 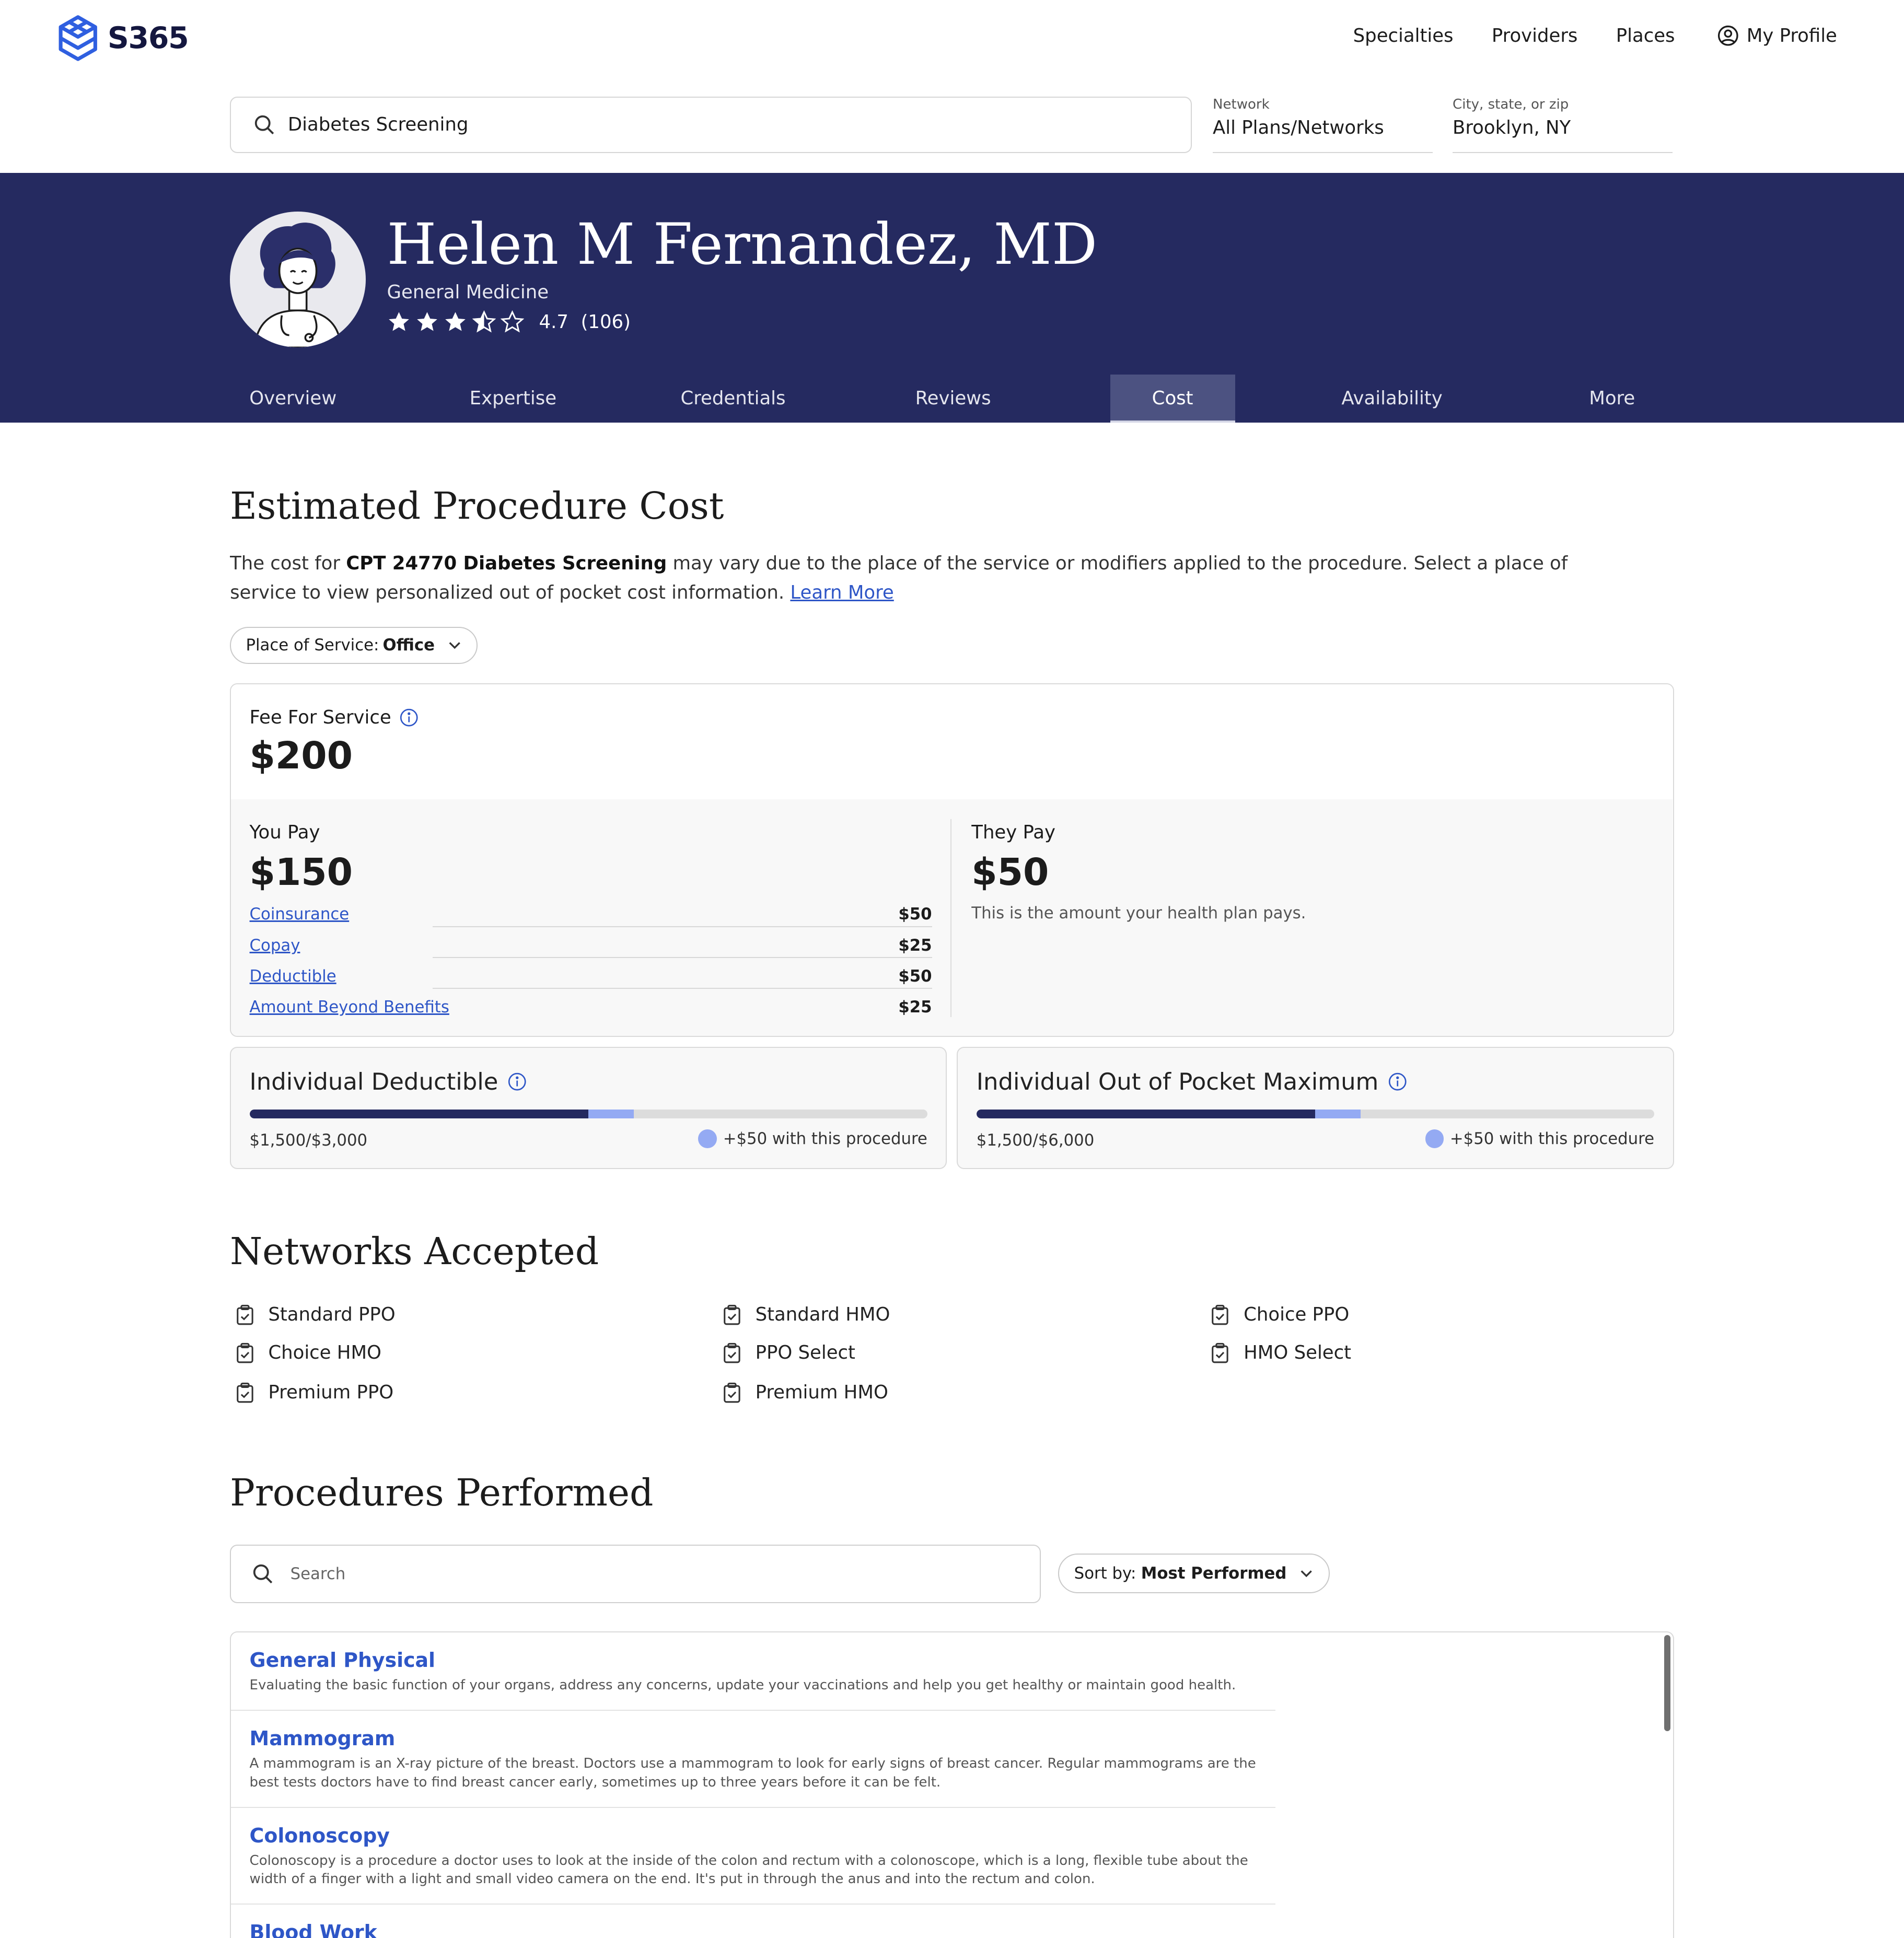 What do you see at coordinates (308, 1140) in the screenshot?
I see `deductible-amount: $1,500/$3,000` at bounding box center [308, 1140].